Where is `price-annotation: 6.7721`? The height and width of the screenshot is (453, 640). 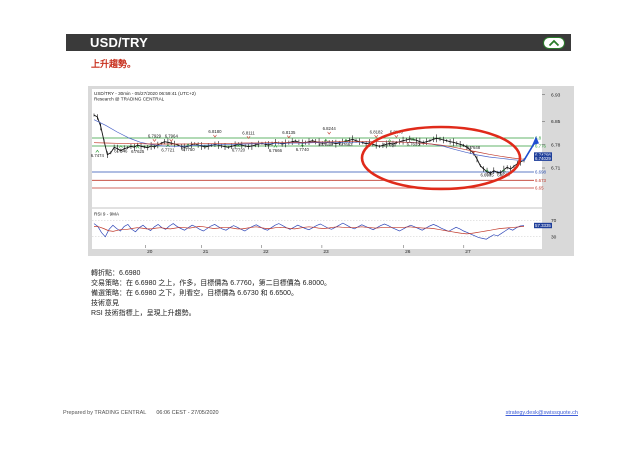
price-annotation: 6.7721 is located at coordinates (168, 150).